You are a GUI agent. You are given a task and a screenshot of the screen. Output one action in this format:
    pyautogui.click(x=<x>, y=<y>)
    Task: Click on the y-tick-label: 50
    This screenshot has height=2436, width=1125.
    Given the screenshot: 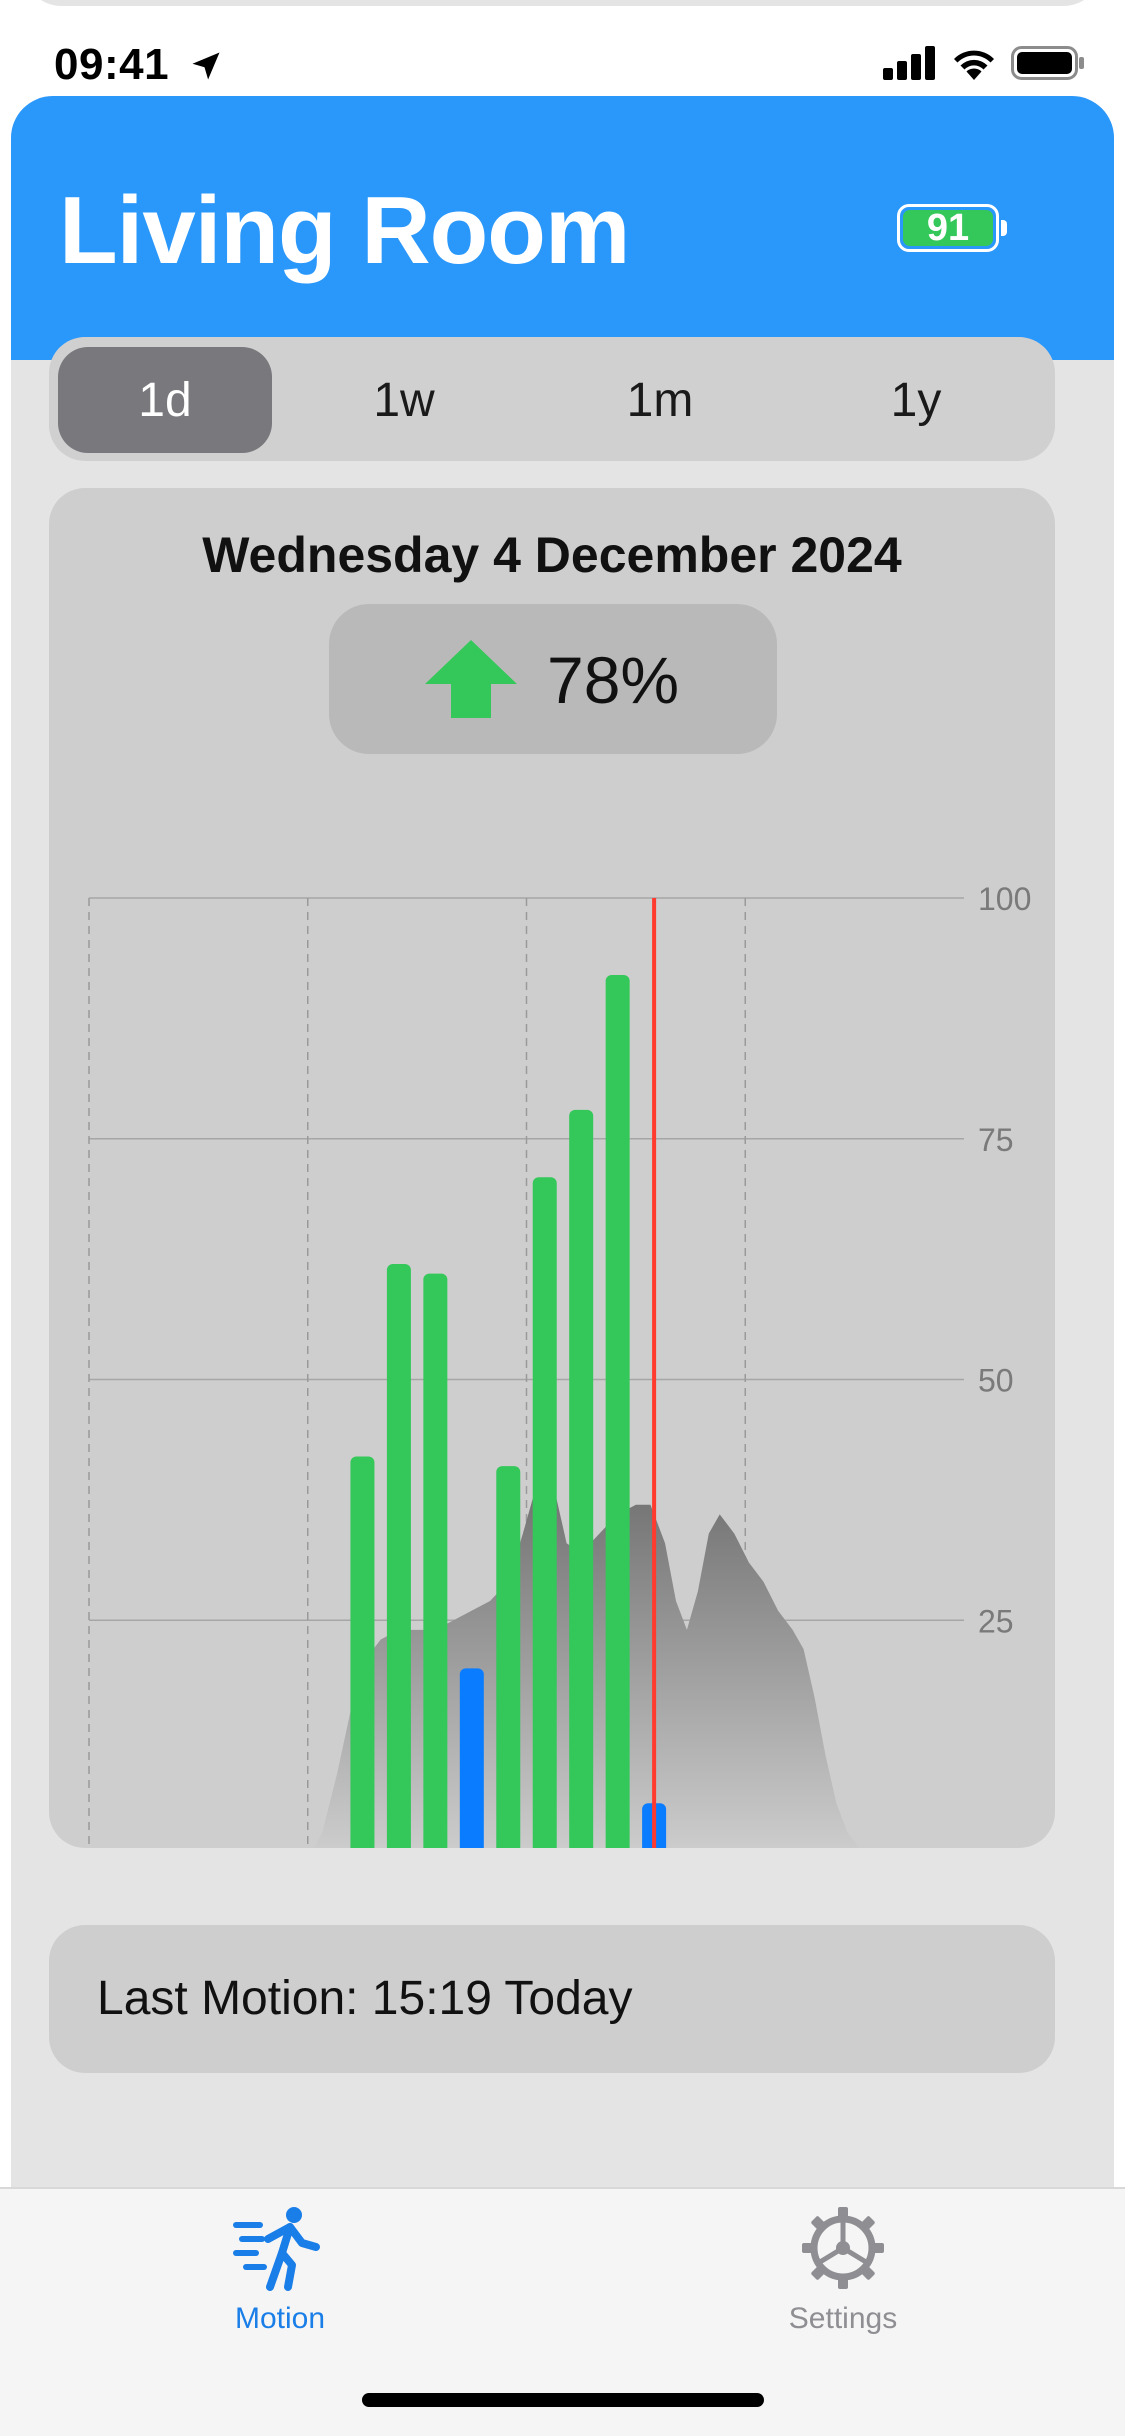 What is the action you would take?
    pyautogui.click(x=996, y=1381)
    